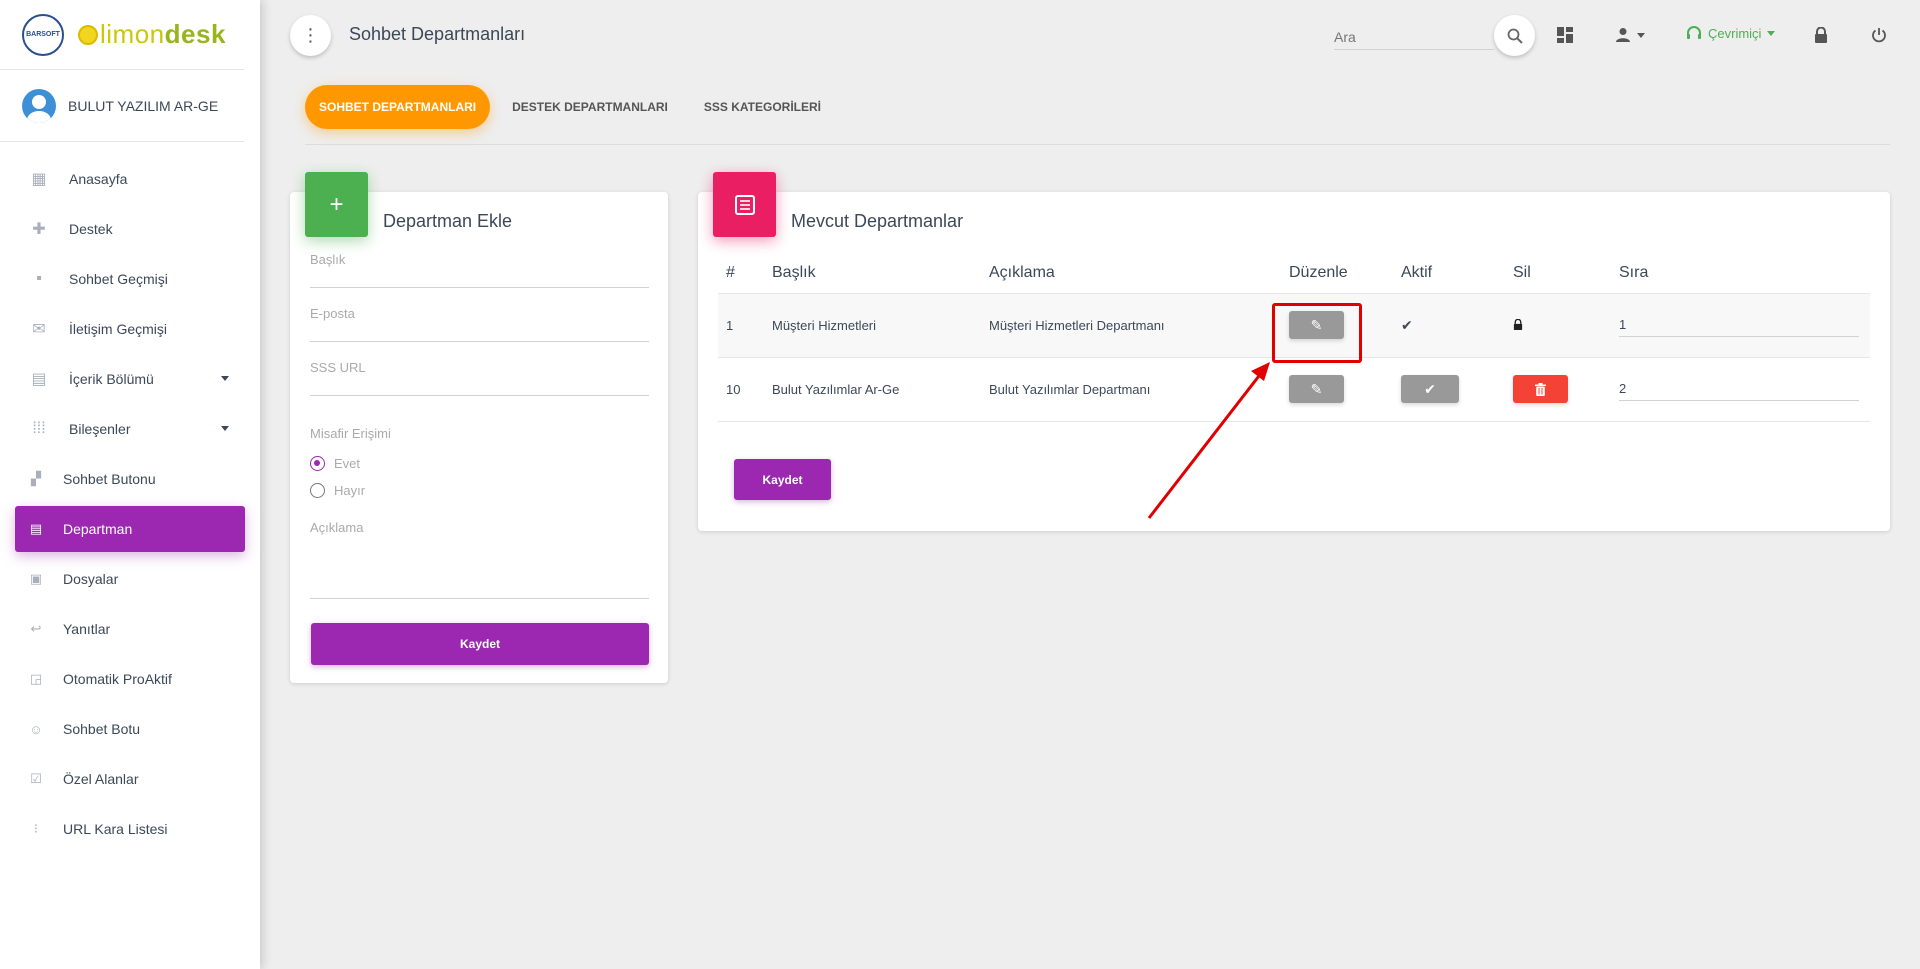 The width and height of the screenshot is (1920, 969). Describe the element at coordinates (437, 34) in the screenshot. I see `page-title: Sohbet Departmanları` at that location.